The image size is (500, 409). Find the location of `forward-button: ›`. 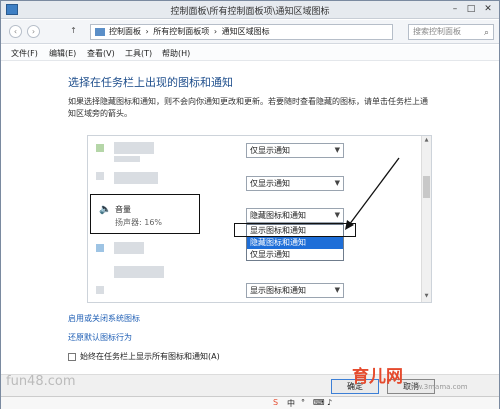

forward-button: › is located at coordinates (33, 31).